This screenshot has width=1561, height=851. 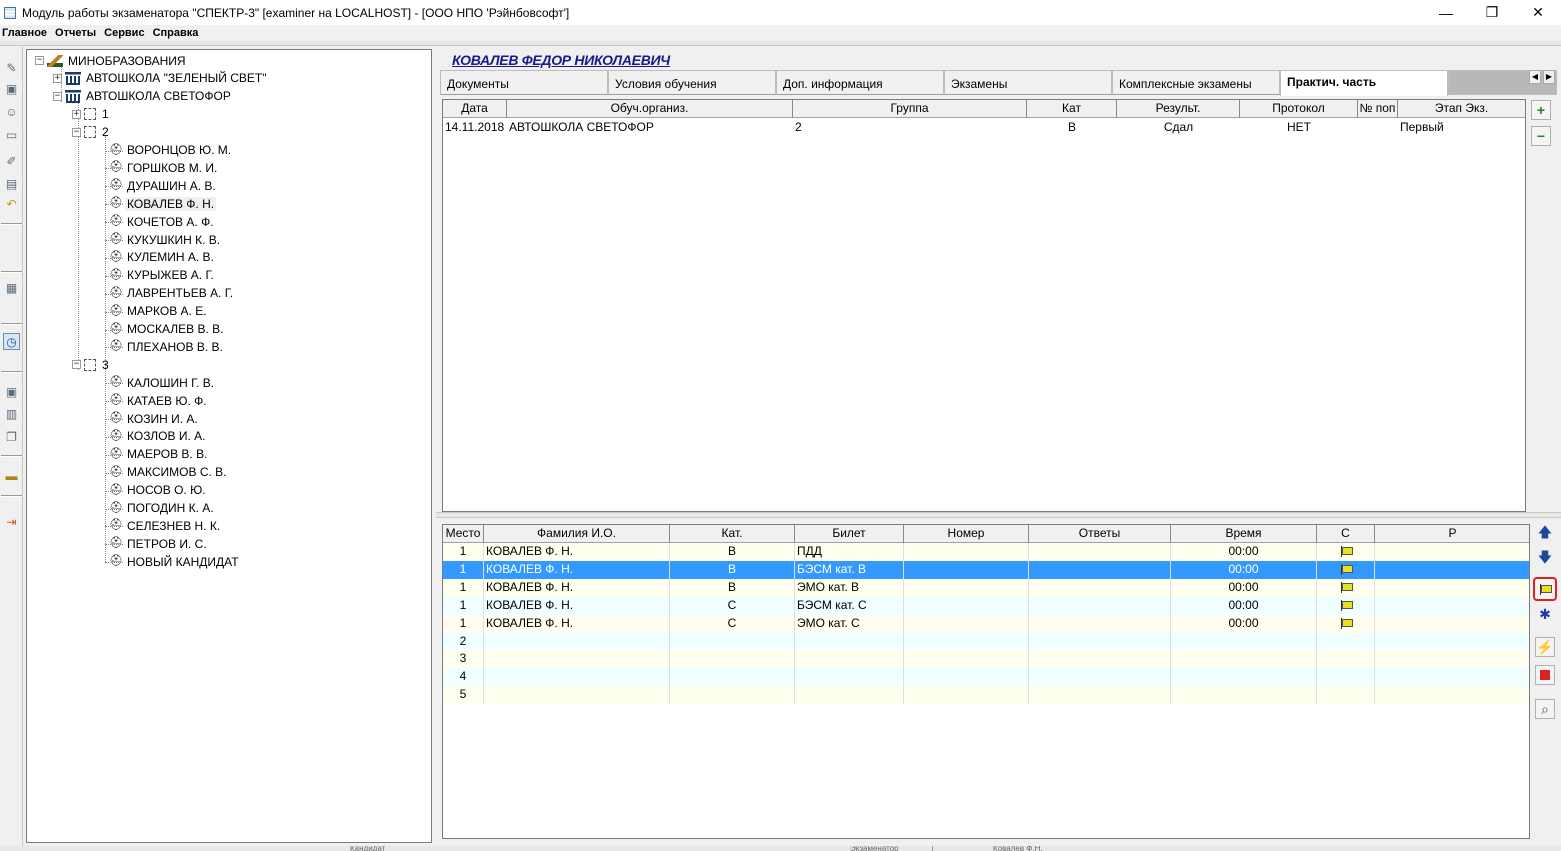 I want to click on tree-candidate: ⛑ МАЕРОВ В. В., so click(x=159, y=454).